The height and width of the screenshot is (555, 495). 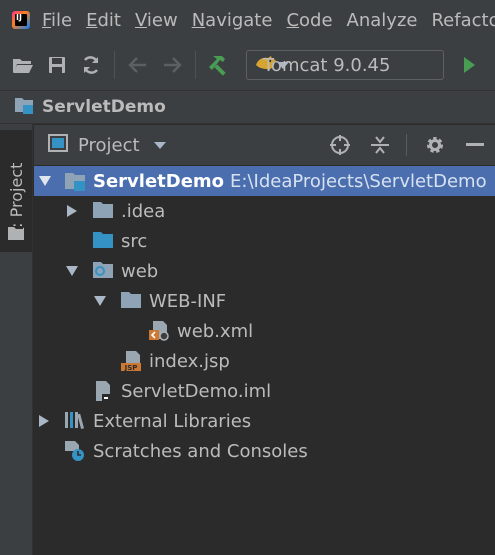 I want to click on tree-label-idea: .idea, so click(x=143, y=211).